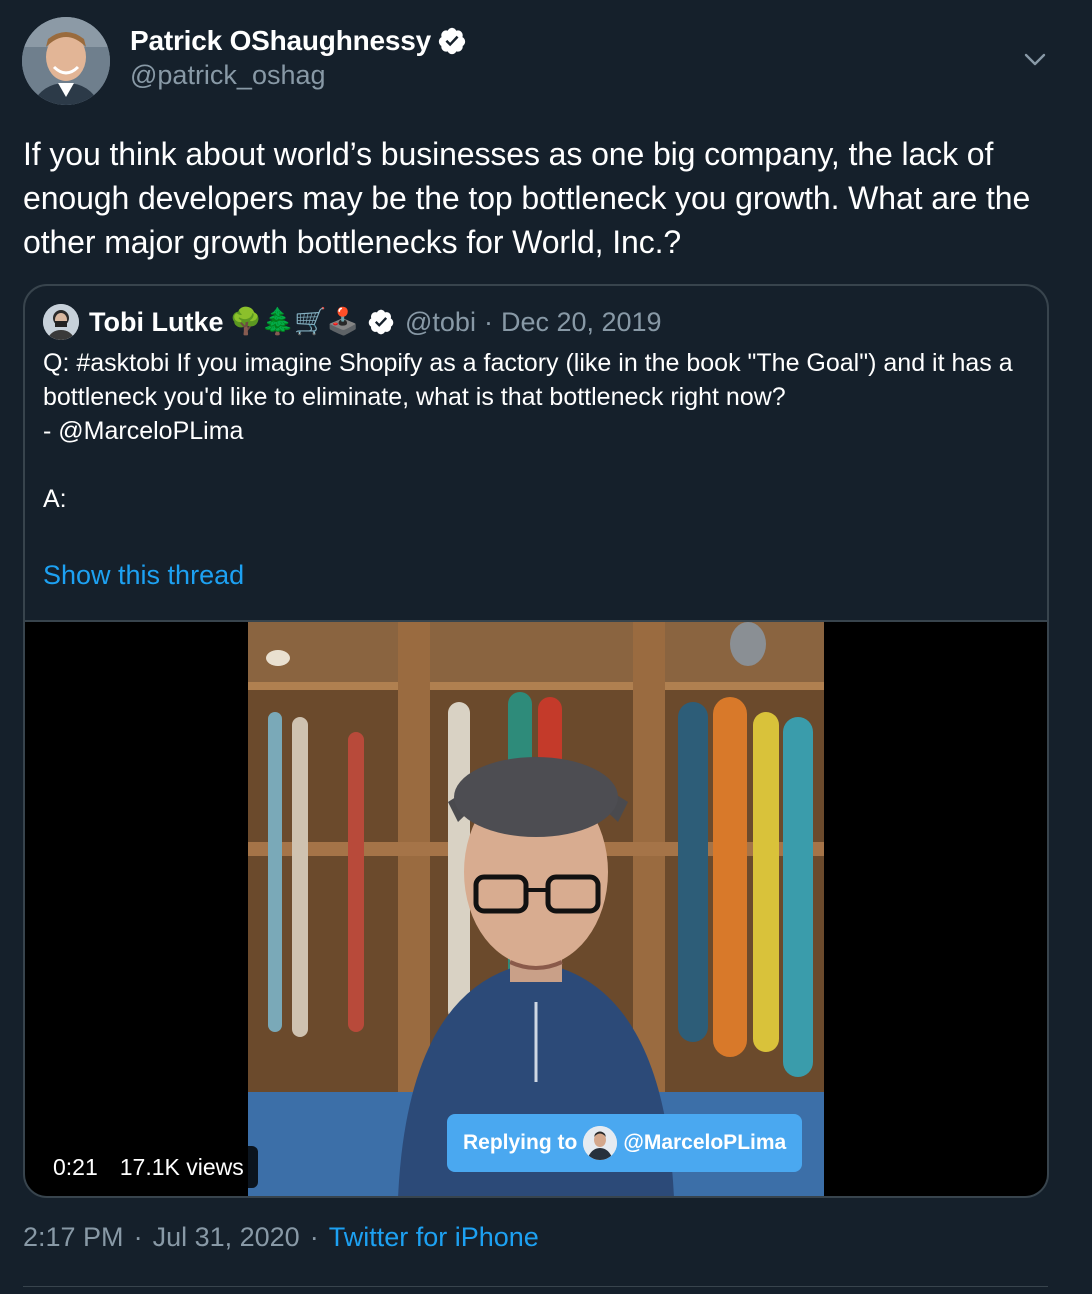 This screenshot has height=1294, width=1092. I want to click on quoted-author-name: Tobi Lutke, so click(156, 321).